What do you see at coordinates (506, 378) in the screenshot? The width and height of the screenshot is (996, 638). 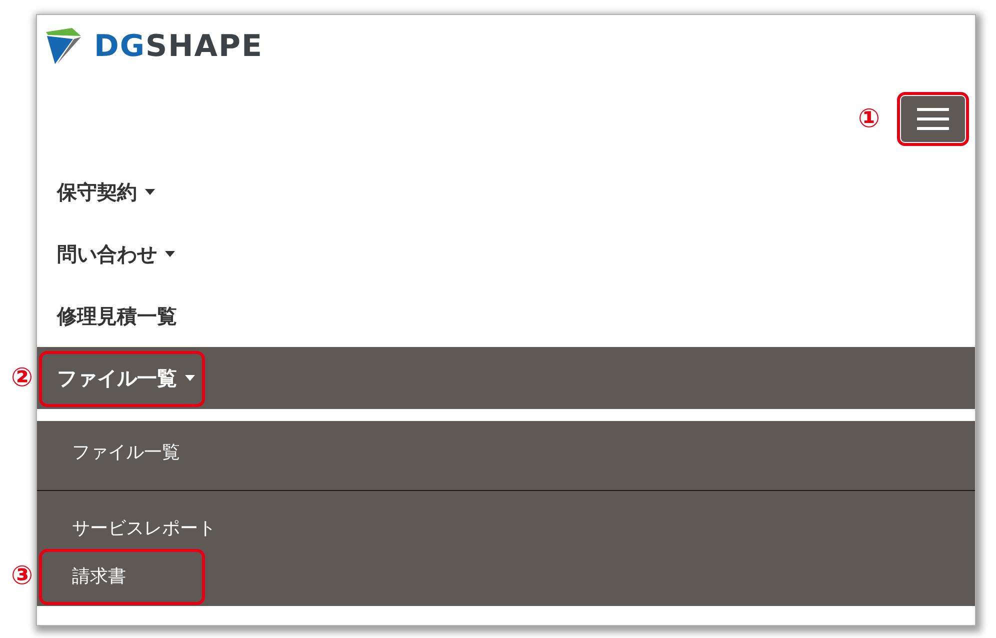 I see `nav-menu-item: ファイル一覧` at bounding box center [506, 378].